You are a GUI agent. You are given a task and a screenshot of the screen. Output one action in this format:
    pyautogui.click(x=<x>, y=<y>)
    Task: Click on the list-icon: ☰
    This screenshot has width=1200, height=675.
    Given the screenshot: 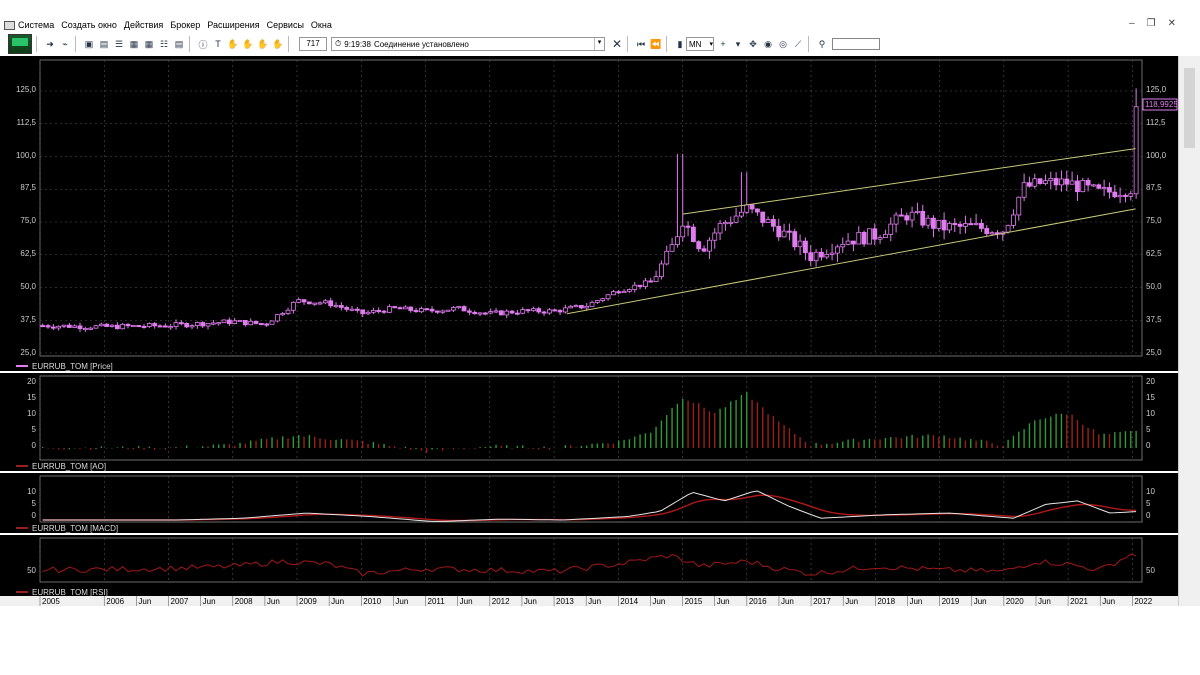 What is the action you would take?
    pyautogui.click(x=119, y=44)
    